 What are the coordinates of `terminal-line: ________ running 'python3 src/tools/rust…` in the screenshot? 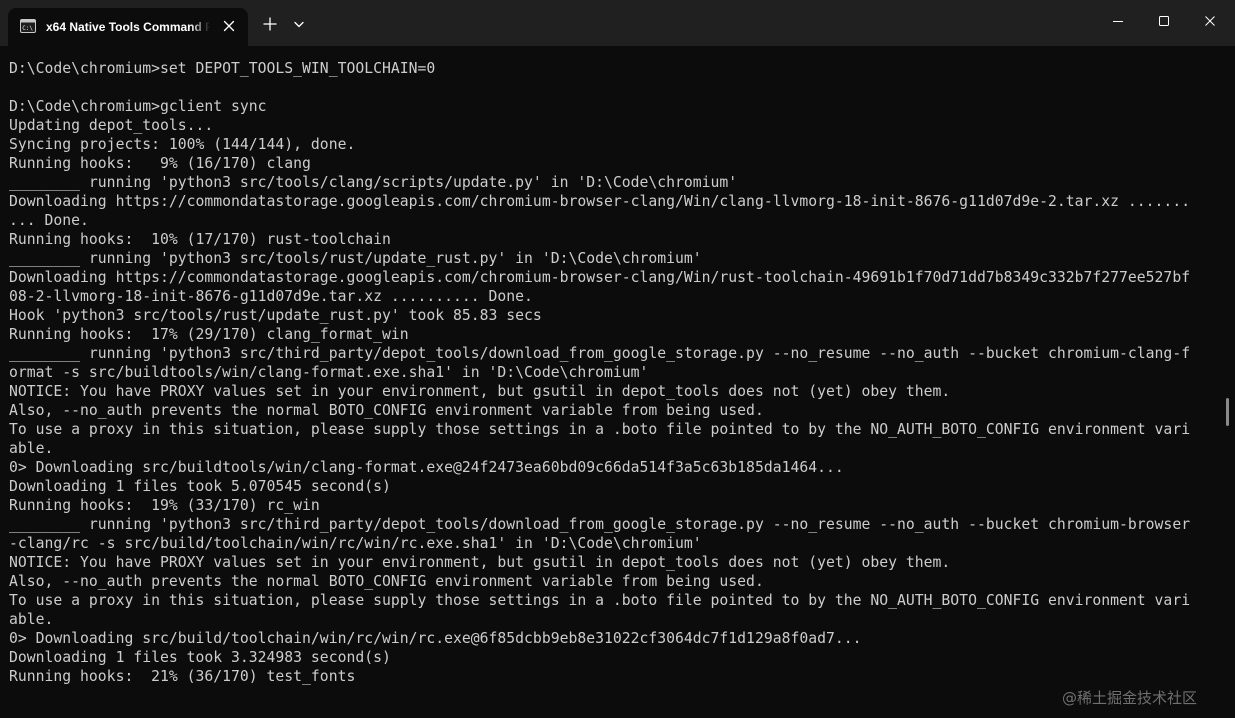 It's located at (355, 258).